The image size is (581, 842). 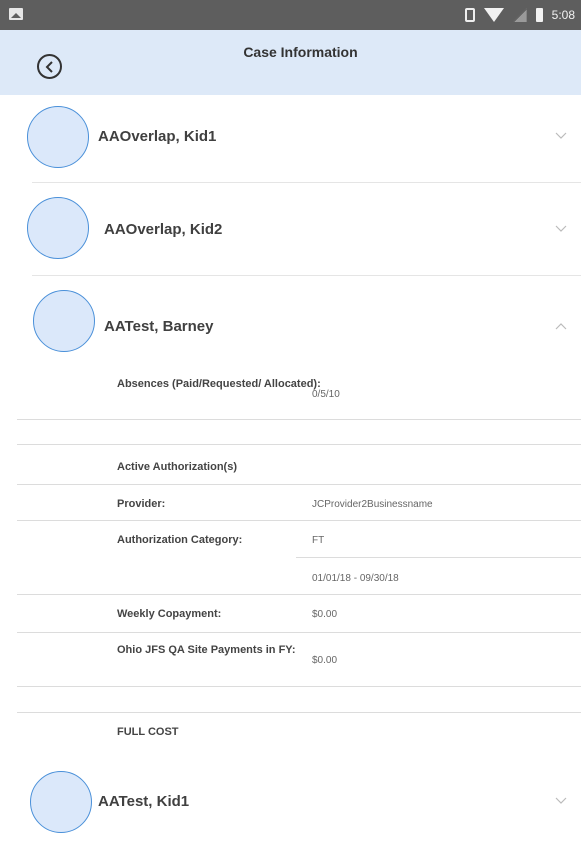 I want to click on cell-signal-icon, so click(x=519, y=15).